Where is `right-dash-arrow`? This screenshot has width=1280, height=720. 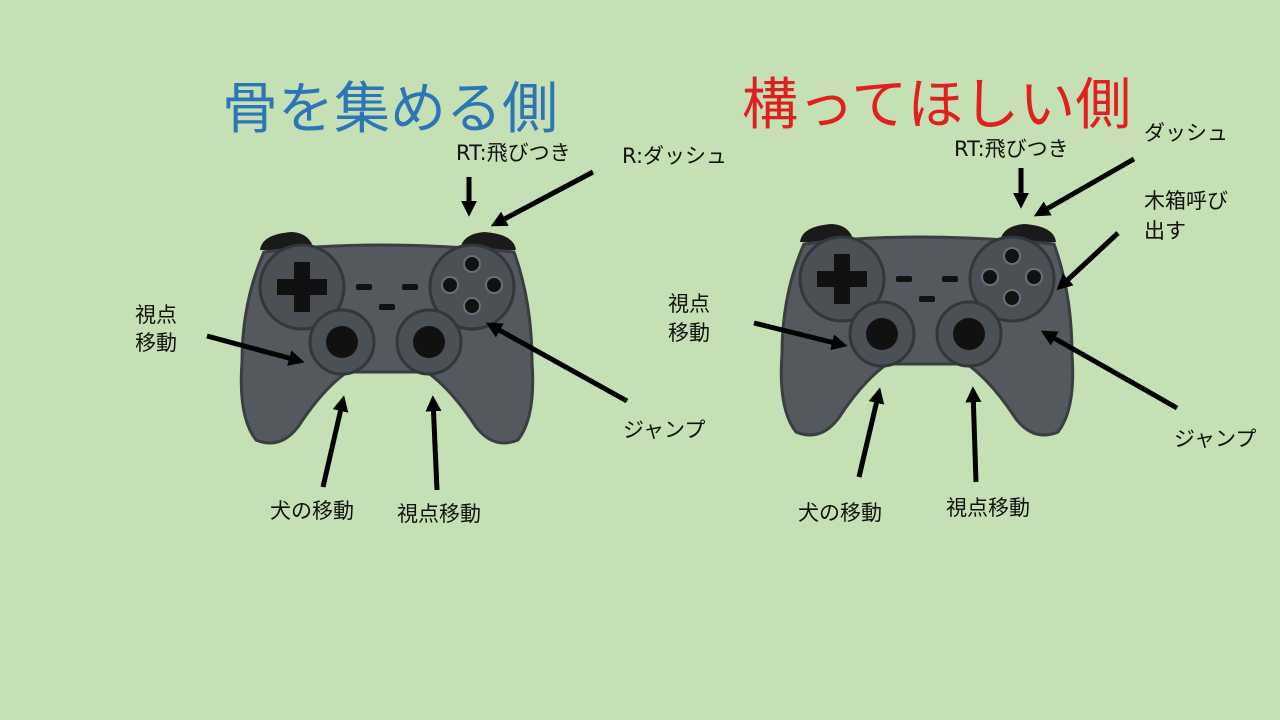
right-dash-arrow is located at coordinates (1084, 186).